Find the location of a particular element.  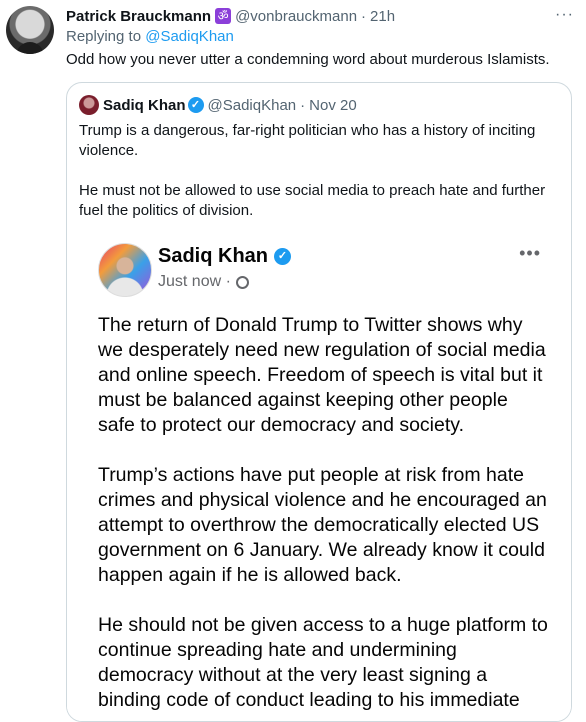

quoted-tweet-header: Sadiq Khan ✓ @SadiqKhan · Nov 20 is located at coordinates (218, 105).